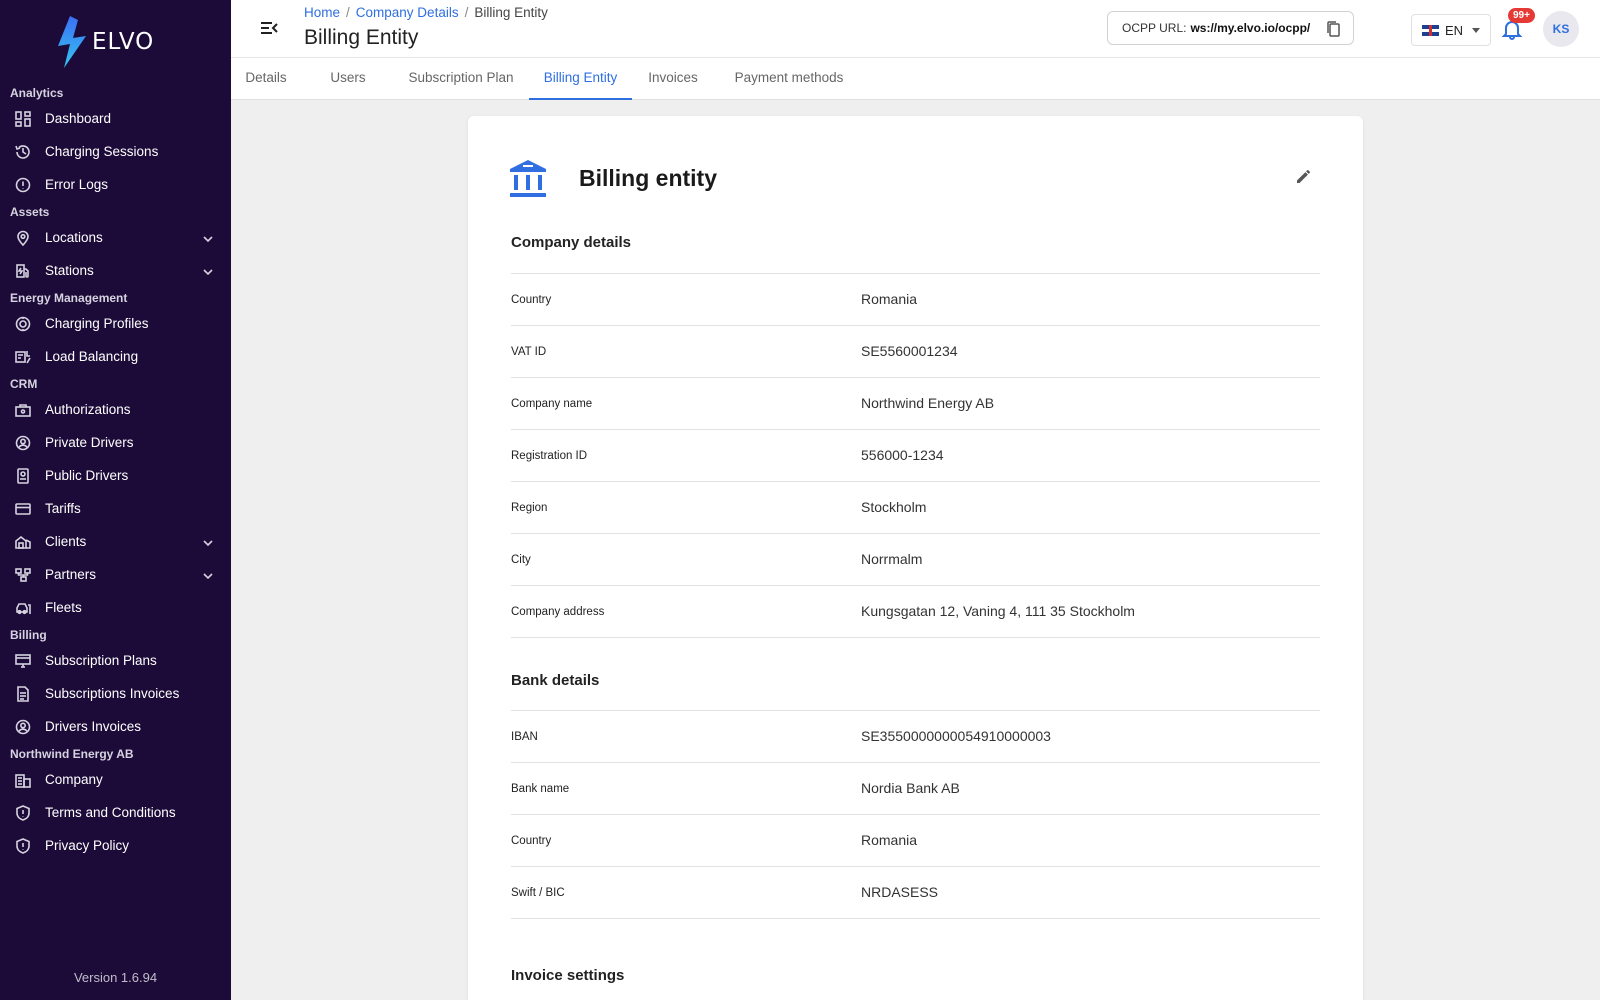 This screenshot has width=1600, height=1000. What do you see at coordinates (72, 754) in the screenshot?
I see `sidebar-section-northwind-energy-ab: Northwind Energy AB` at bounding box center [72, 754].